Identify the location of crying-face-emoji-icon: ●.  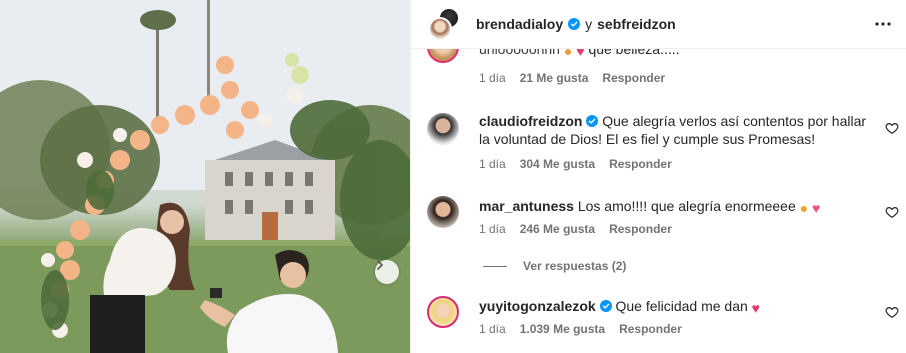
(804, 208).